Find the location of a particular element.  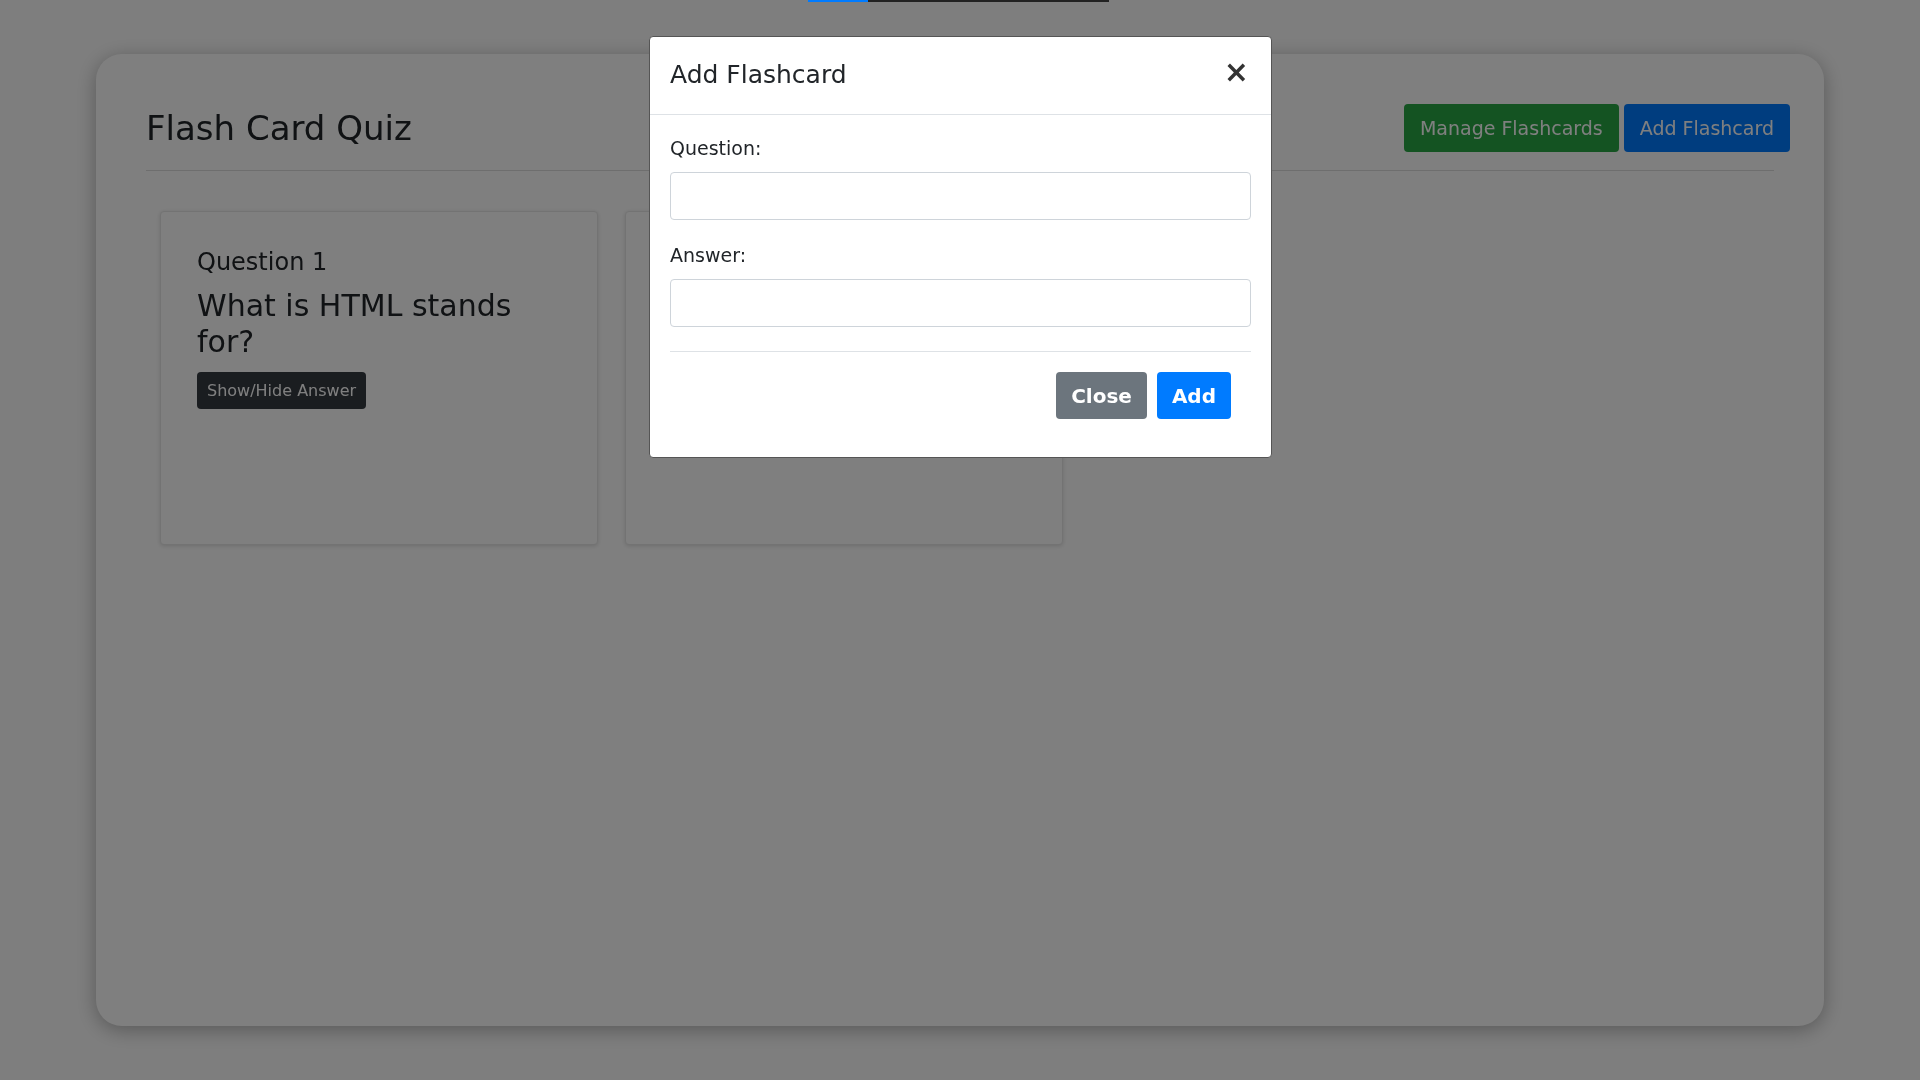

field-label: Question: is located at coordinates (716, 148).